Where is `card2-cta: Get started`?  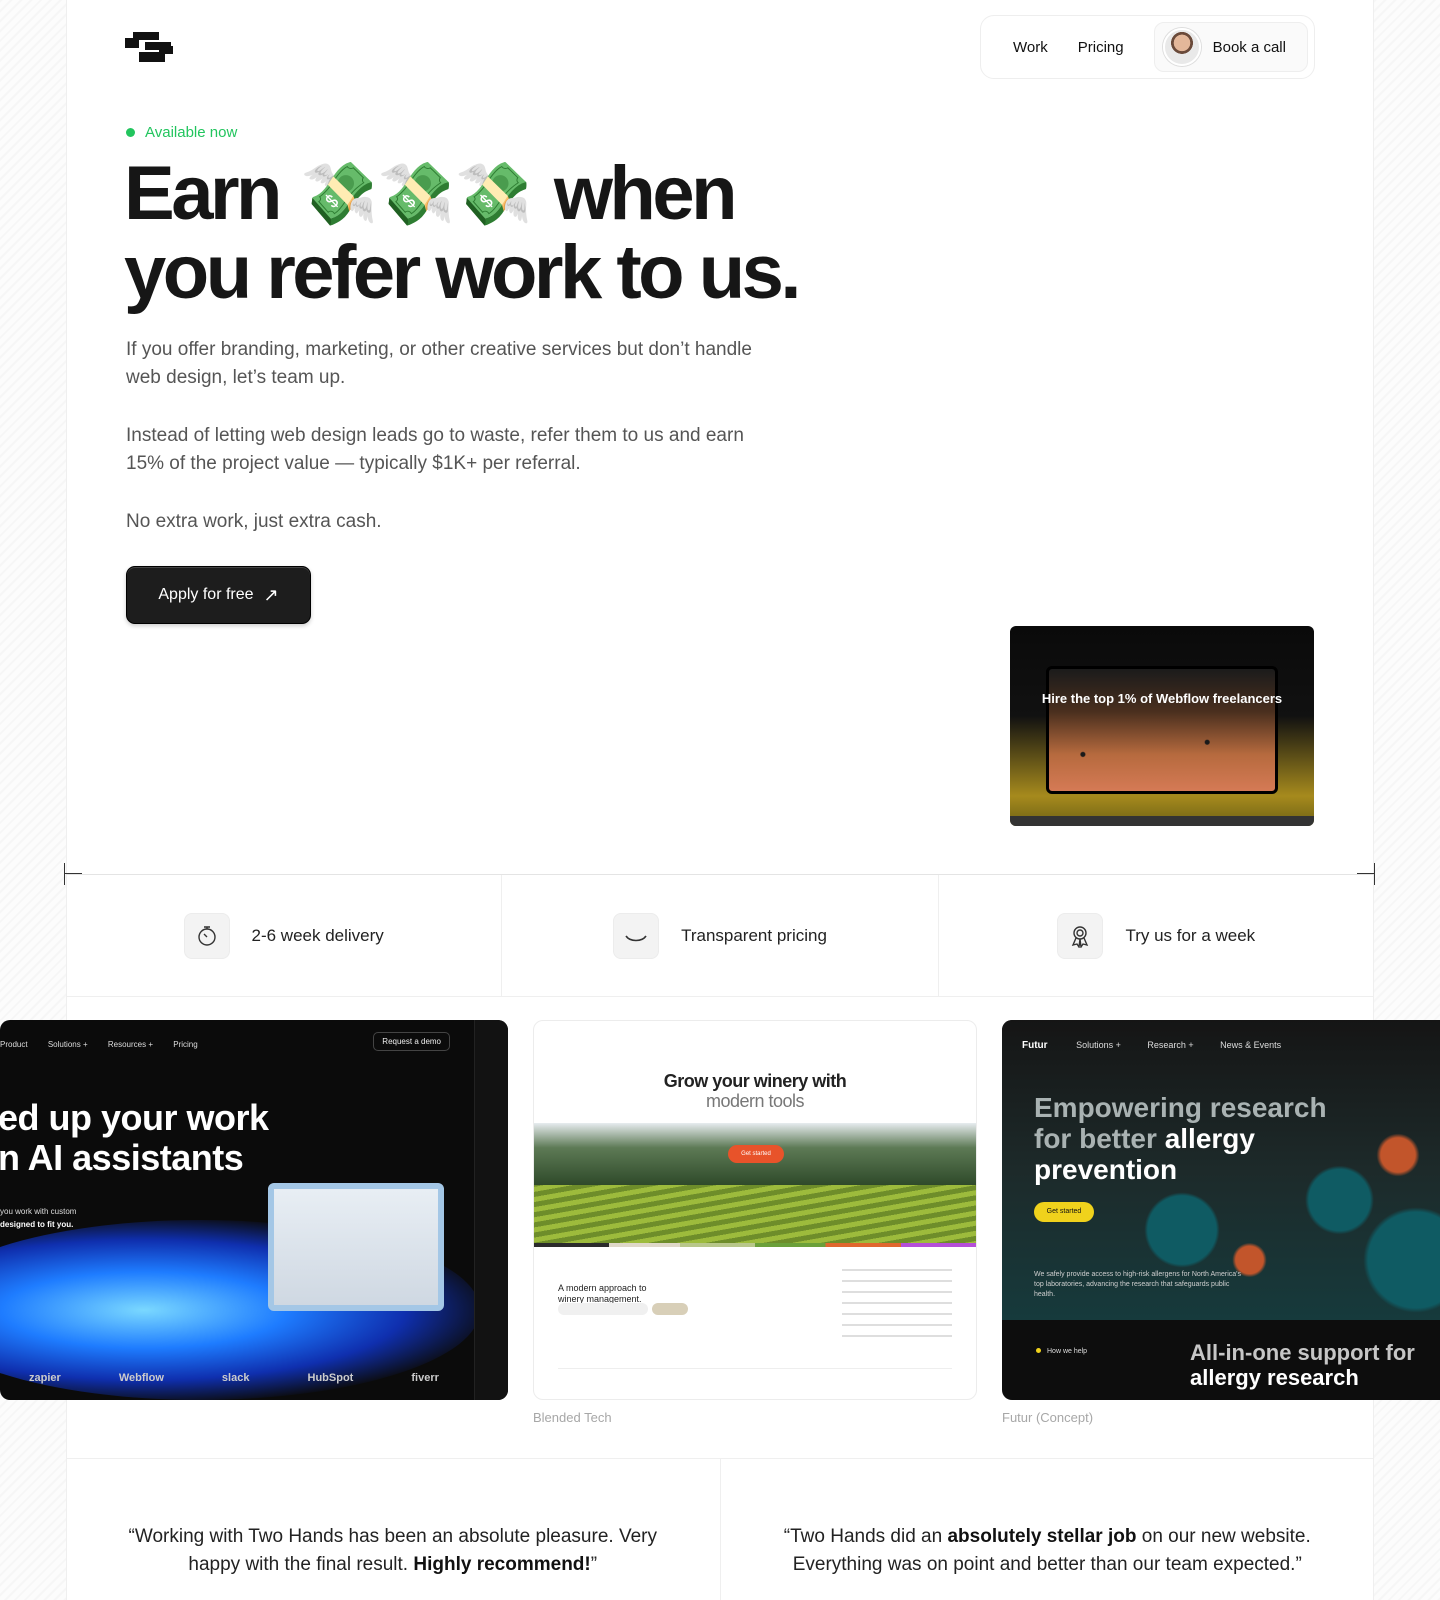 card2-cta: Get started is located at coordinates (756, 1154).